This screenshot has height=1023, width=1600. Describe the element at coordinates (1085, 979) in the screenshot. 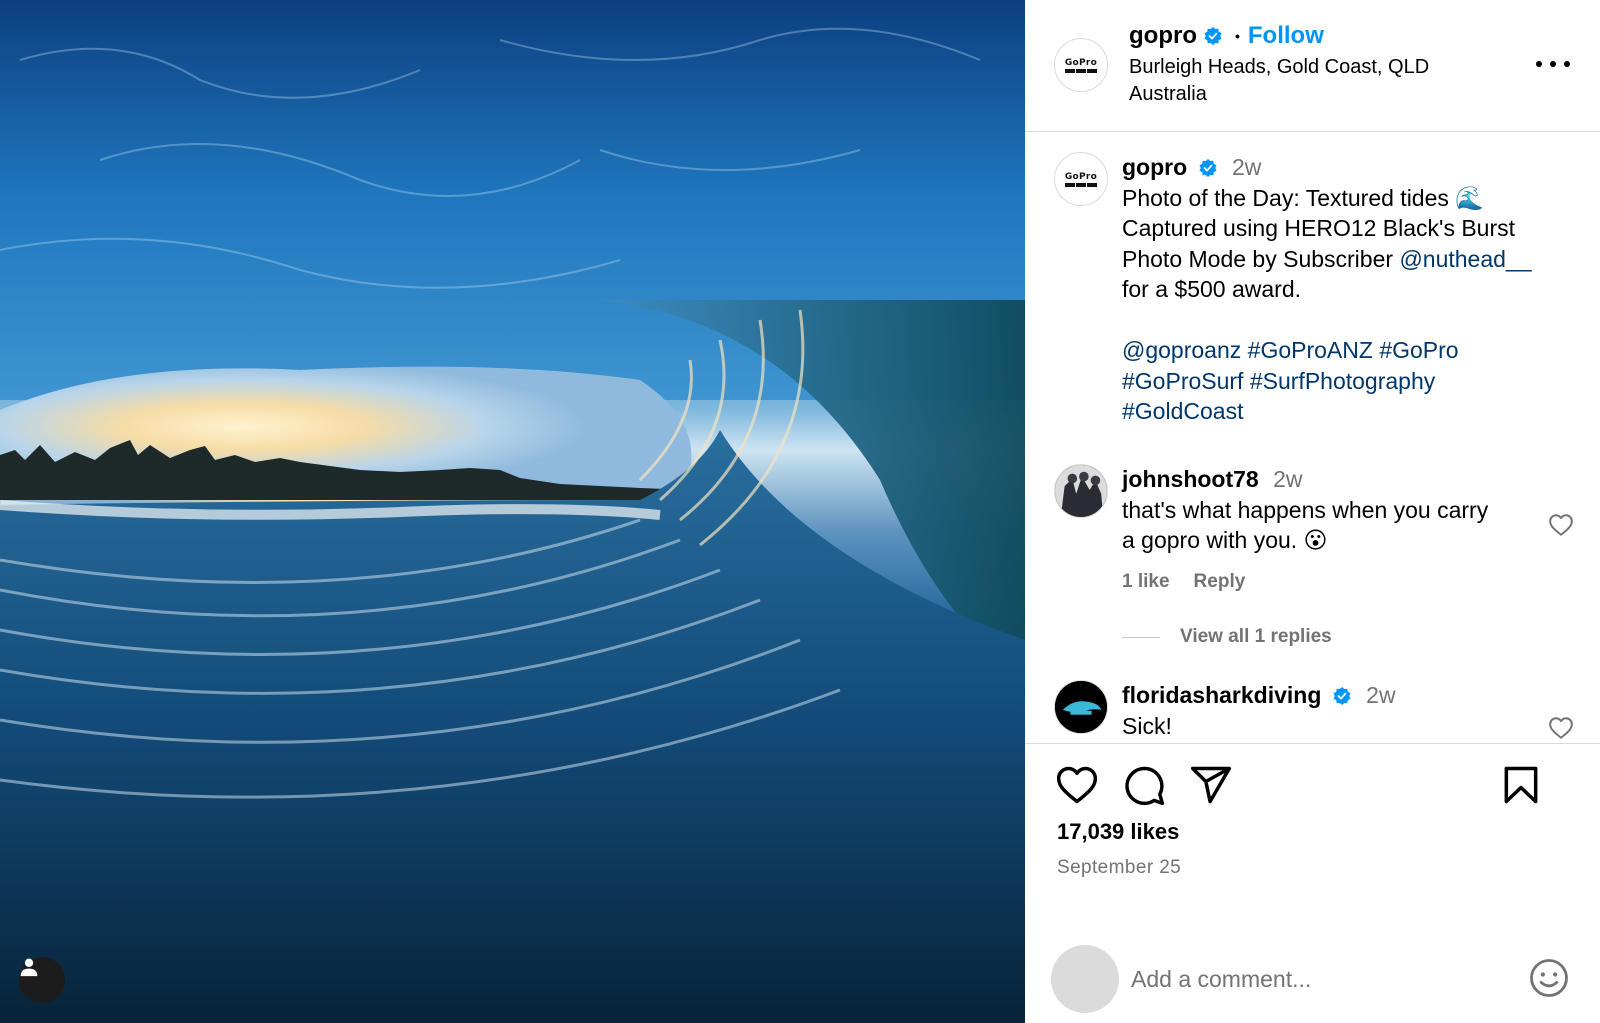

I see `current-user-avatar` at that location.